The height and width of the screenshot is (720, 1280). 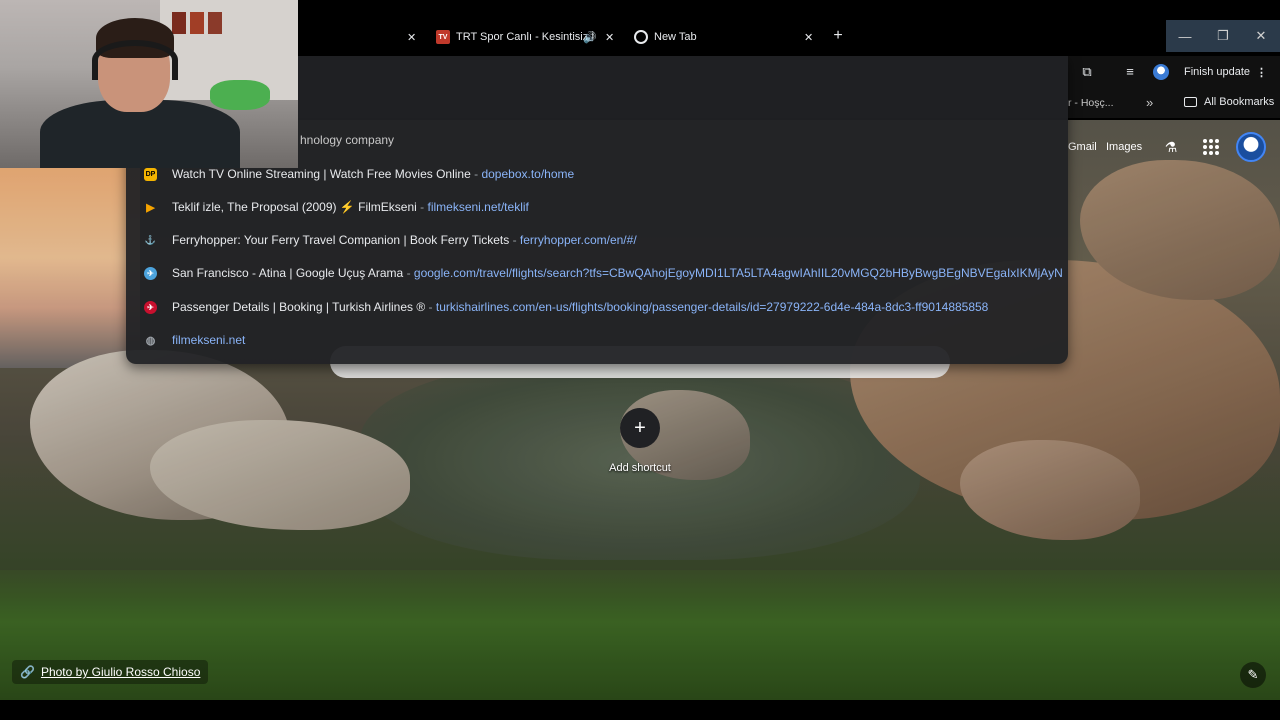 What do you see at coordinates (1149, 102) in the screenshot?
I see `chevron-right-icon: »` at bounding box center [1149, 102].